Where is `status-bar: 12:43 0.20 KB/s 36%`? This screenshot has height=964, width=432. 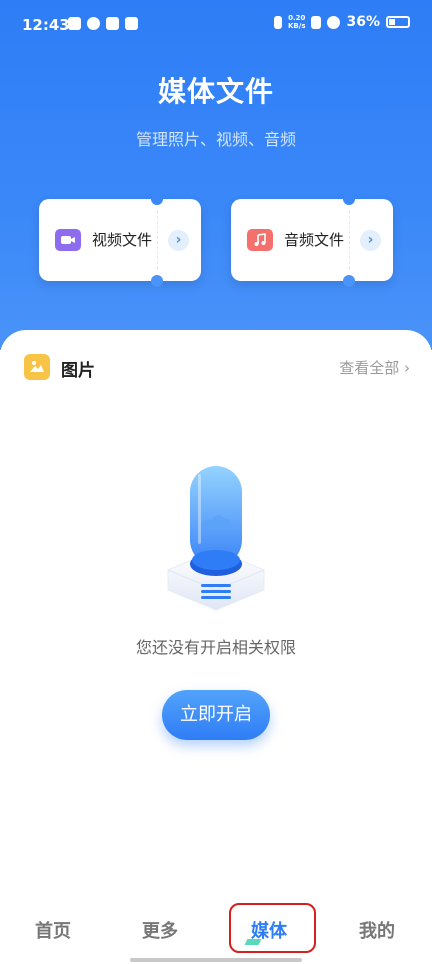 status-bar: 12:43 0.20 KB/s 36% is located at coordinates (216, 24).